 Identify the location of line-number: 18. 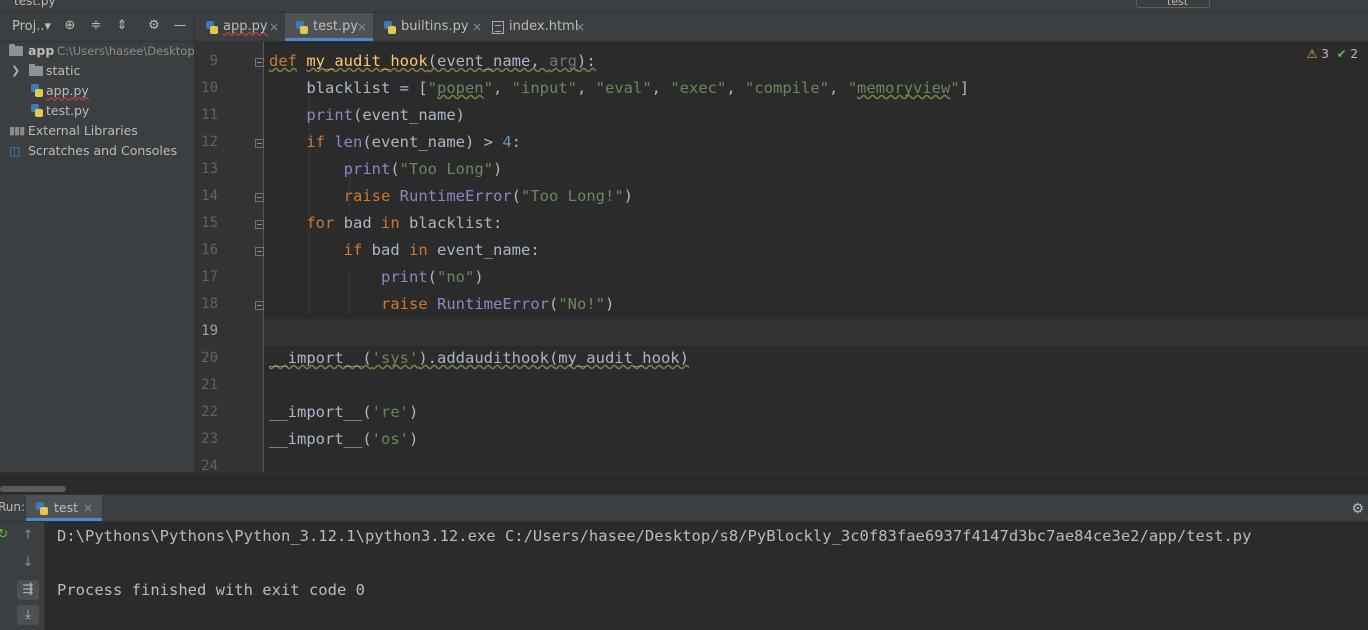
(209, 304).